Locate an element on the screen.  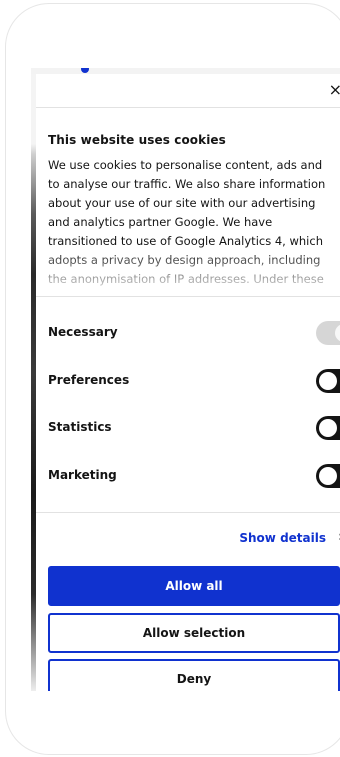
allow-all-button: Allow all is located at coordinates (194, 586).